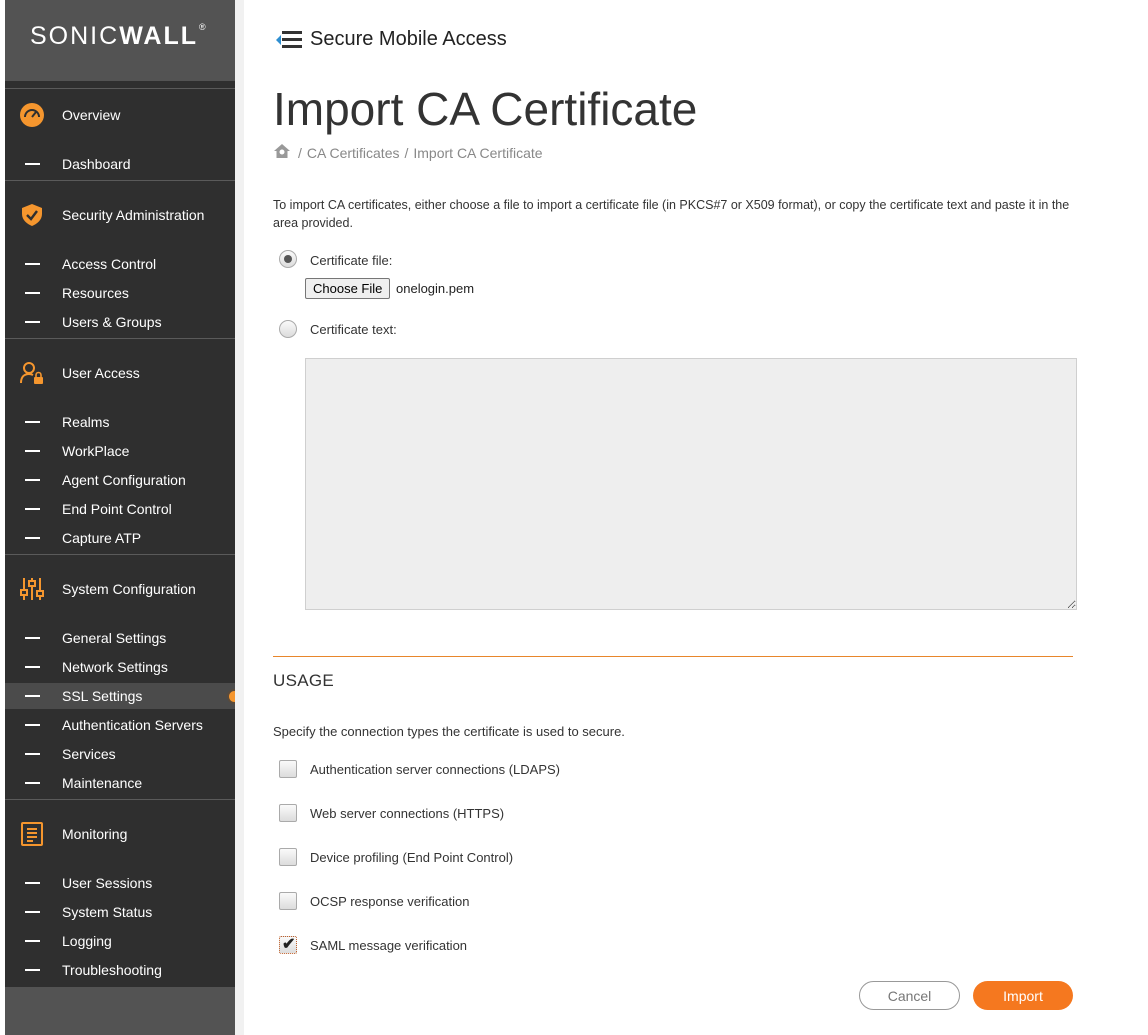 The width and height of the screenshot is (1148, 1035). I want to click on selected-file-name: onelogin.pem, so click(435, 288).